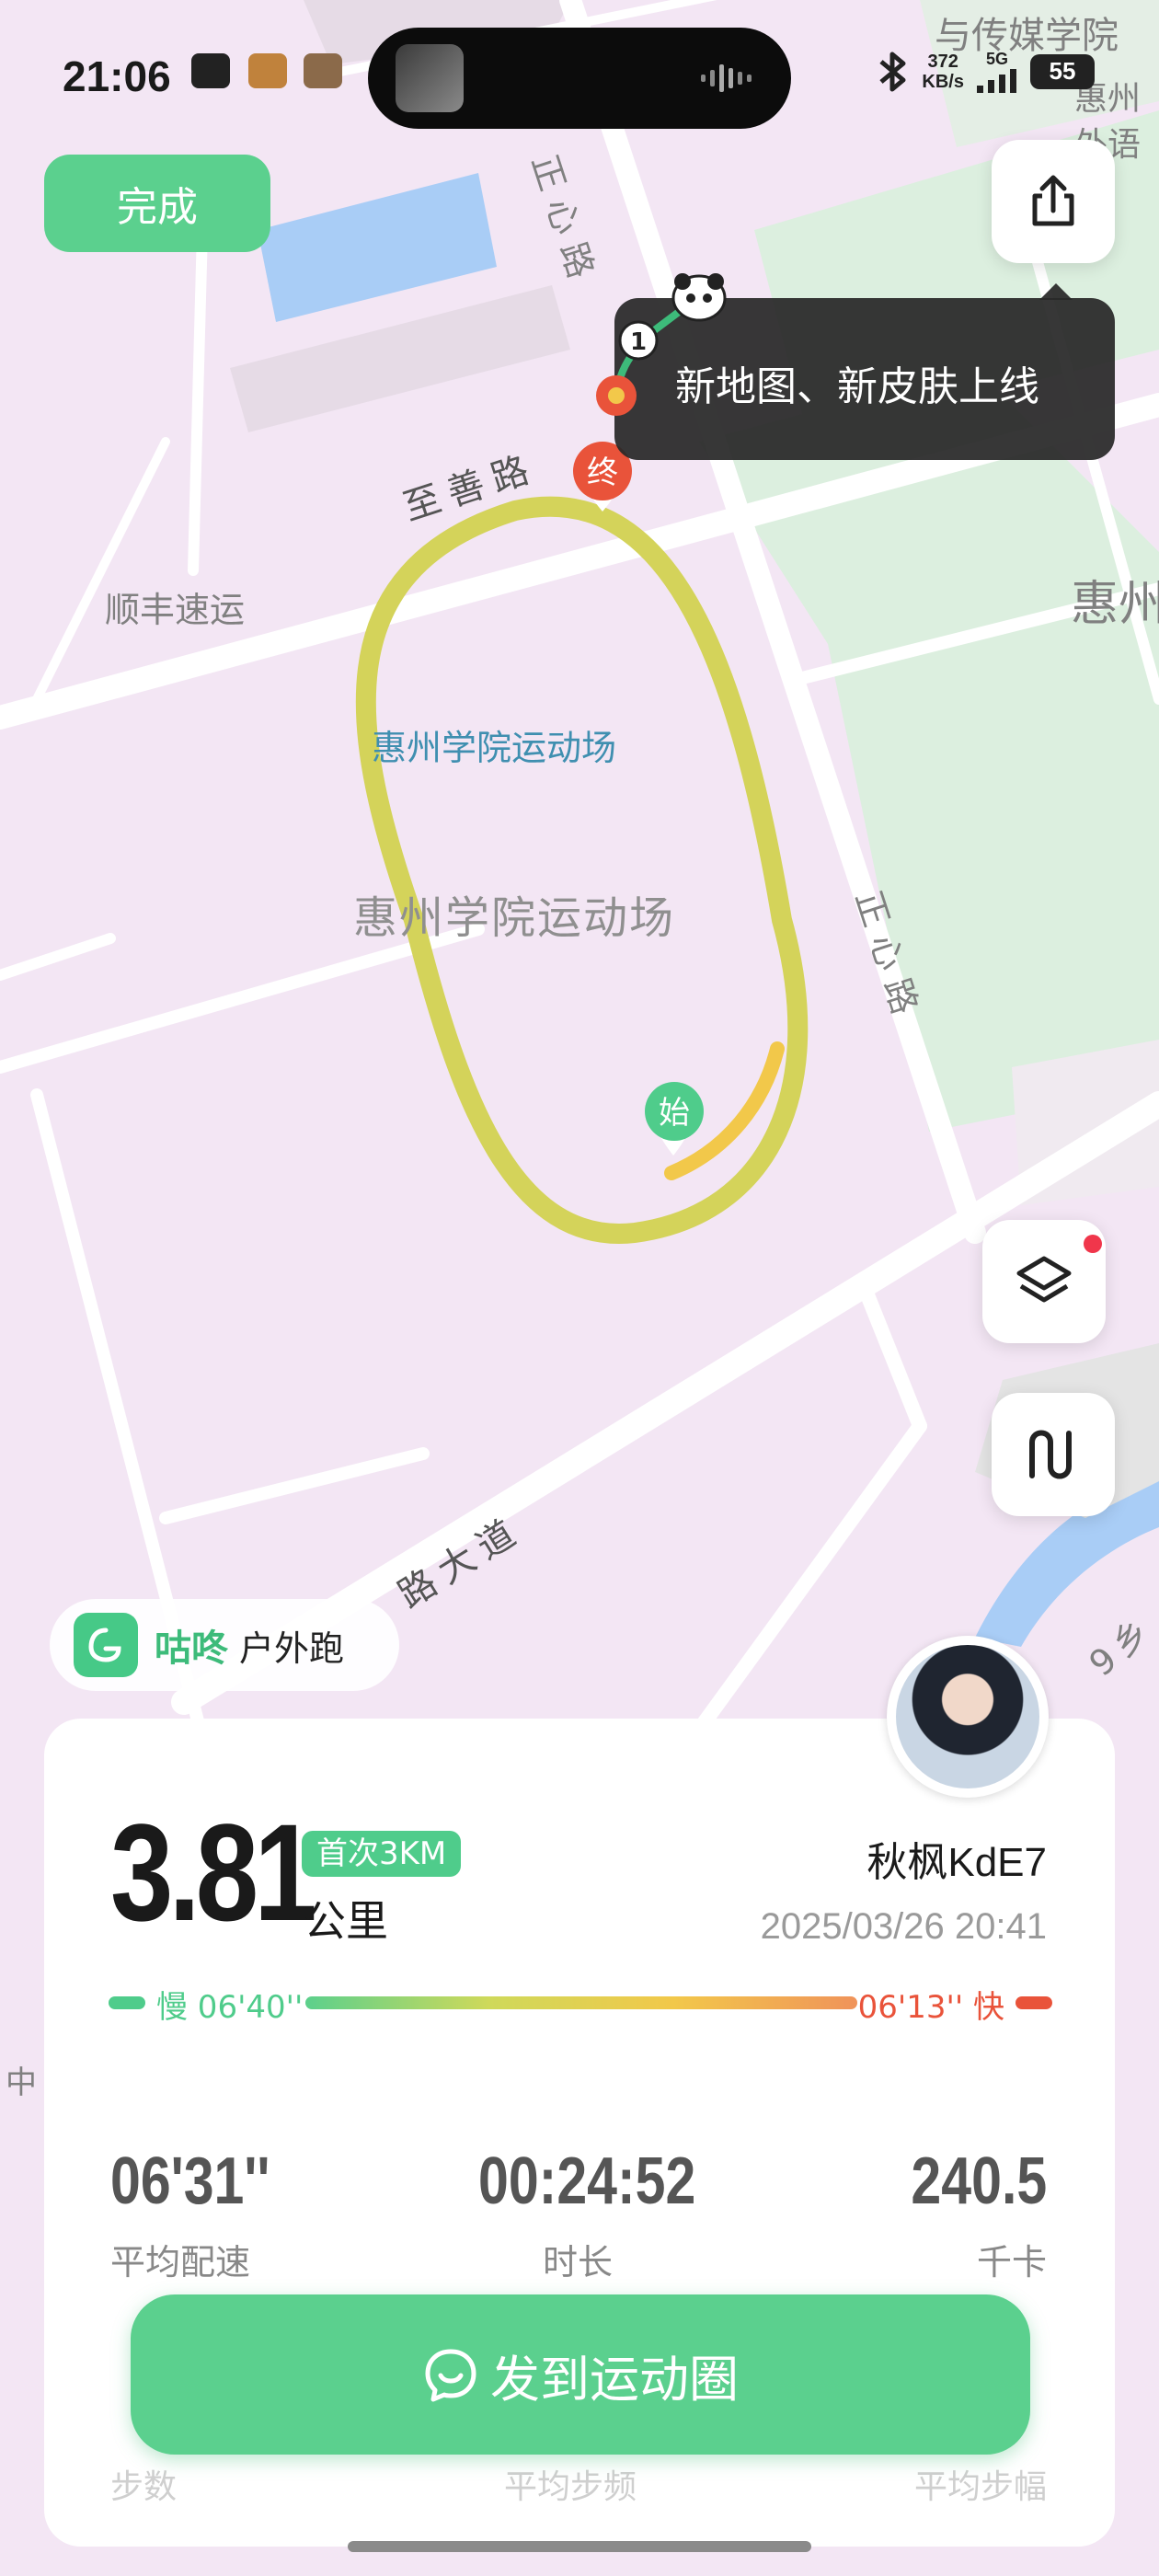  What do you see at coordinates (180, 2262) in the screenshot?
I see `avg-pace-label: 平均配速` at bounding box center [180, 2262].